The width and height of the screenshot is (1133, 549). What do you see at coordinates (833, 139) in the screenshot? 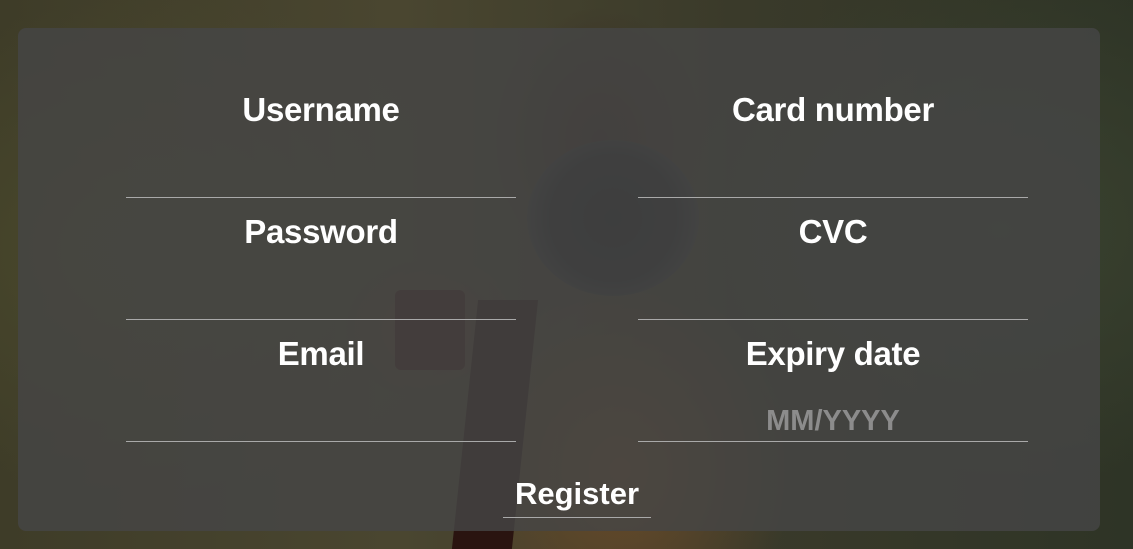
I see `card-number-field-group: Card number` at bounding box center [833, 139].